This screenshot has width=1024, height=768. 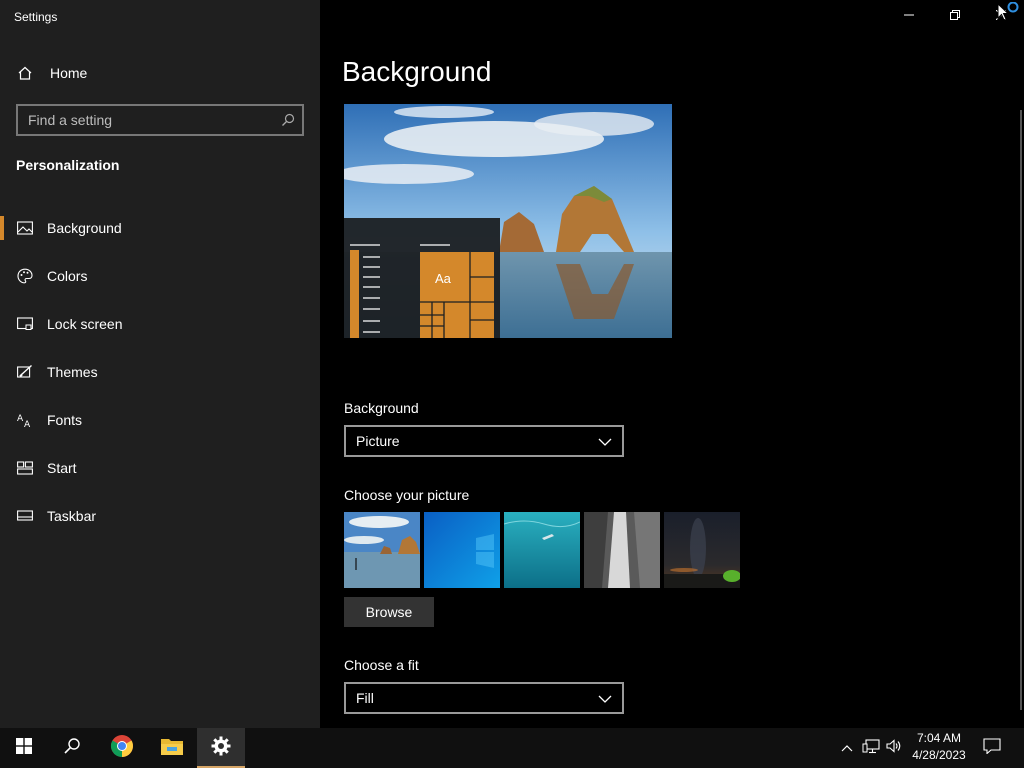 What do you see at coordinates (702, 550) in the screenshot?
I see `picture-thumb-night-sky` at bounding box center [702, 550].